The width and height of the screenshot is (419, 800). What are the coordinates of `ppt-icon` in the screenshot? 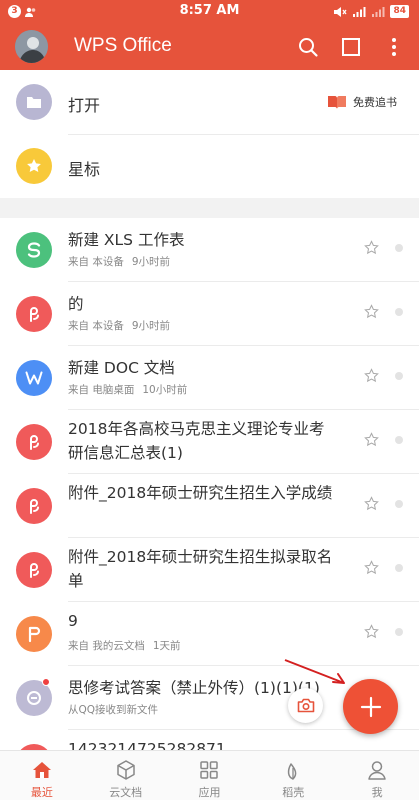 It's located at (34, 634).